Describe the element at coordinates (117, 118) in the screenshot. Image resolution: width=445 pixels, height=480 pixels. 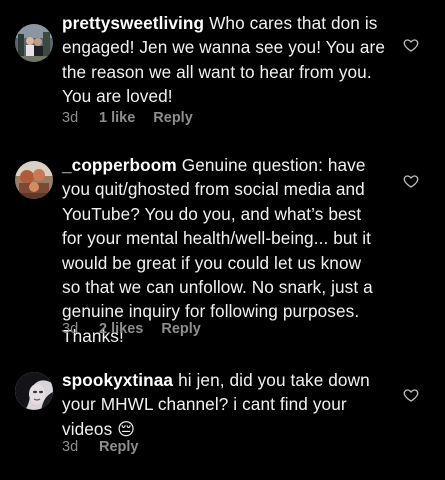
I see `comment-likes-link: 1 like` at that location.